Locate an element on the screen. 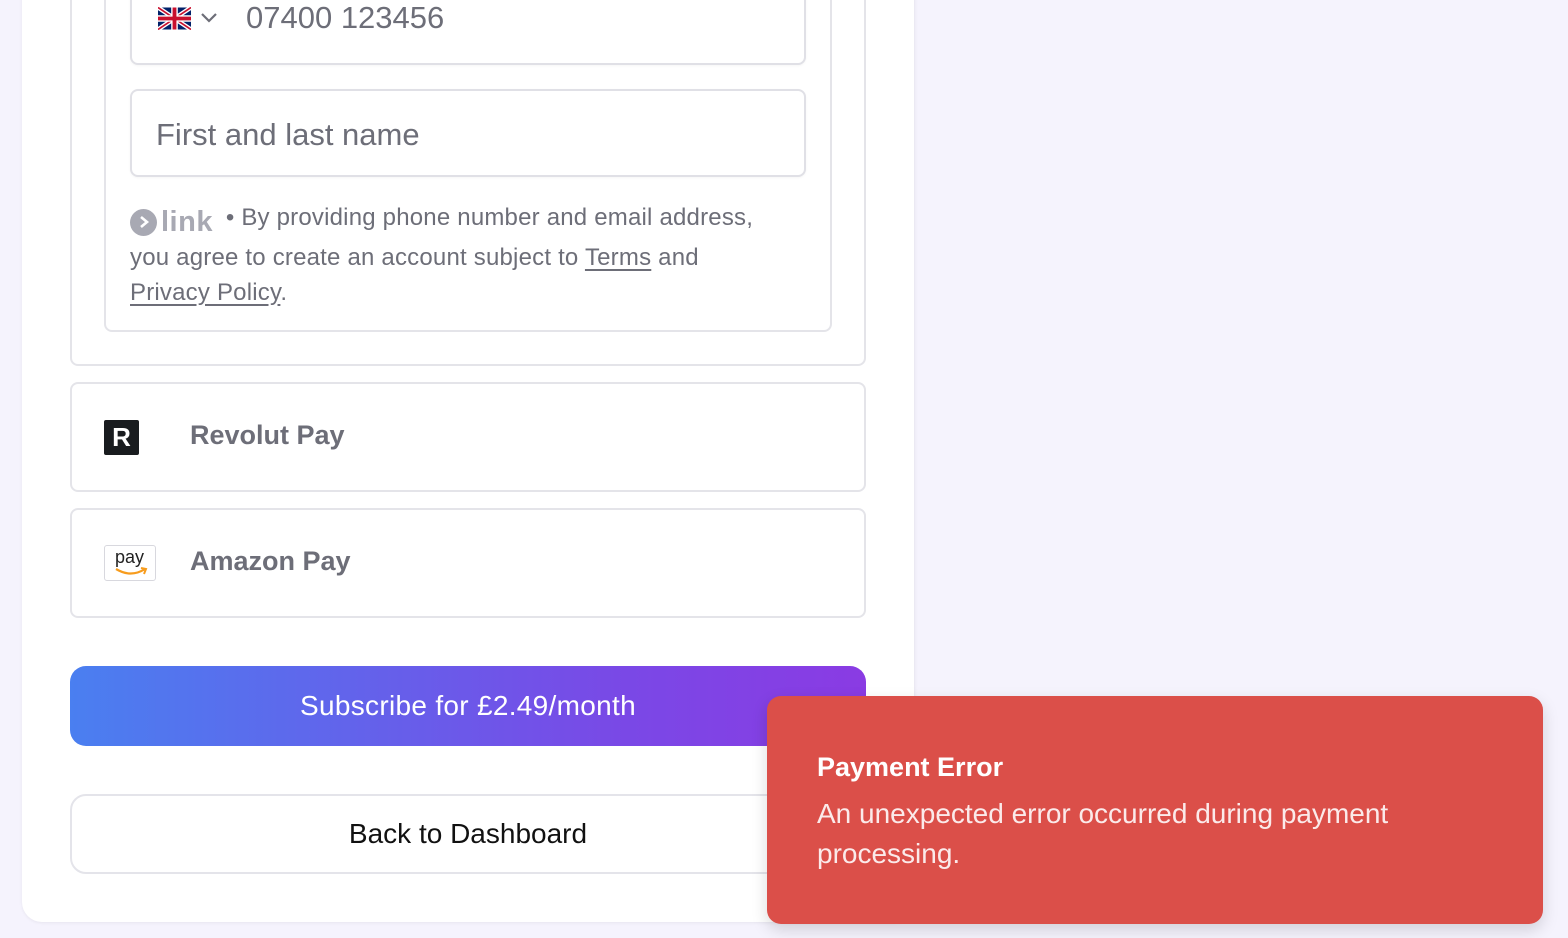 This screenshot has width=1568, height=938. toast-title: Payment Error is located at coordinates (910, 767).